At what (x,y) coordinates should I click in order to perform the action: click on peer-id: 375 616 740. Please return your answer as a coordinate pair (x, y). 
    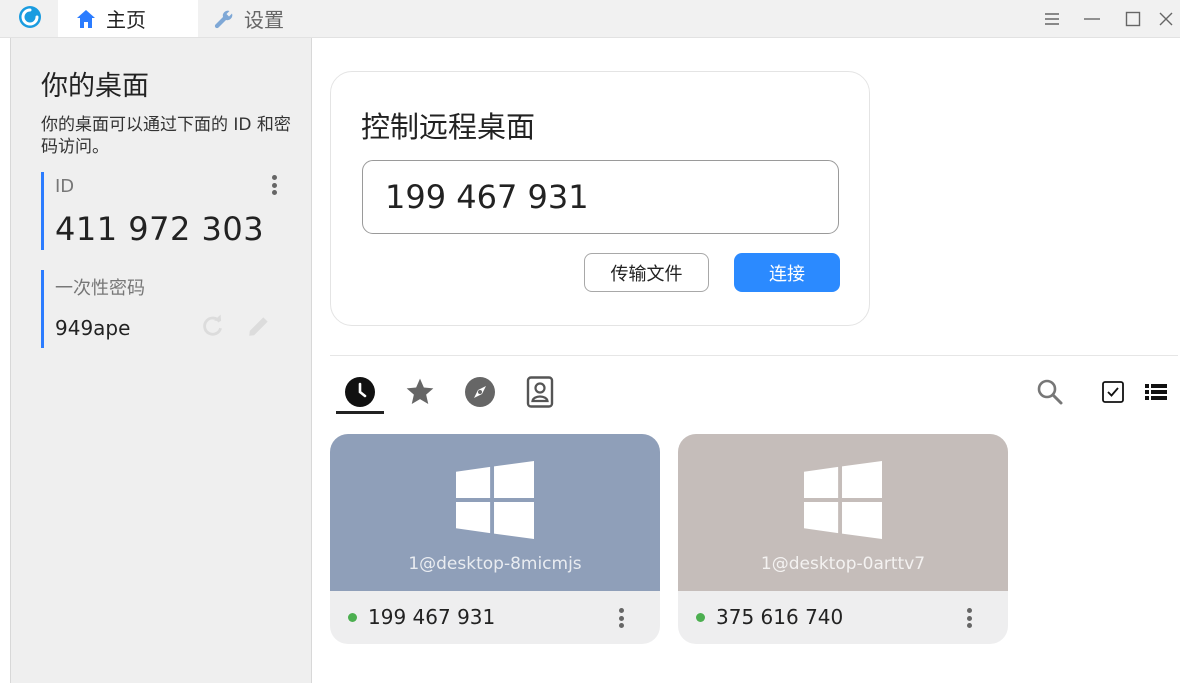
    Looking at the image, I should click on (780, 617).